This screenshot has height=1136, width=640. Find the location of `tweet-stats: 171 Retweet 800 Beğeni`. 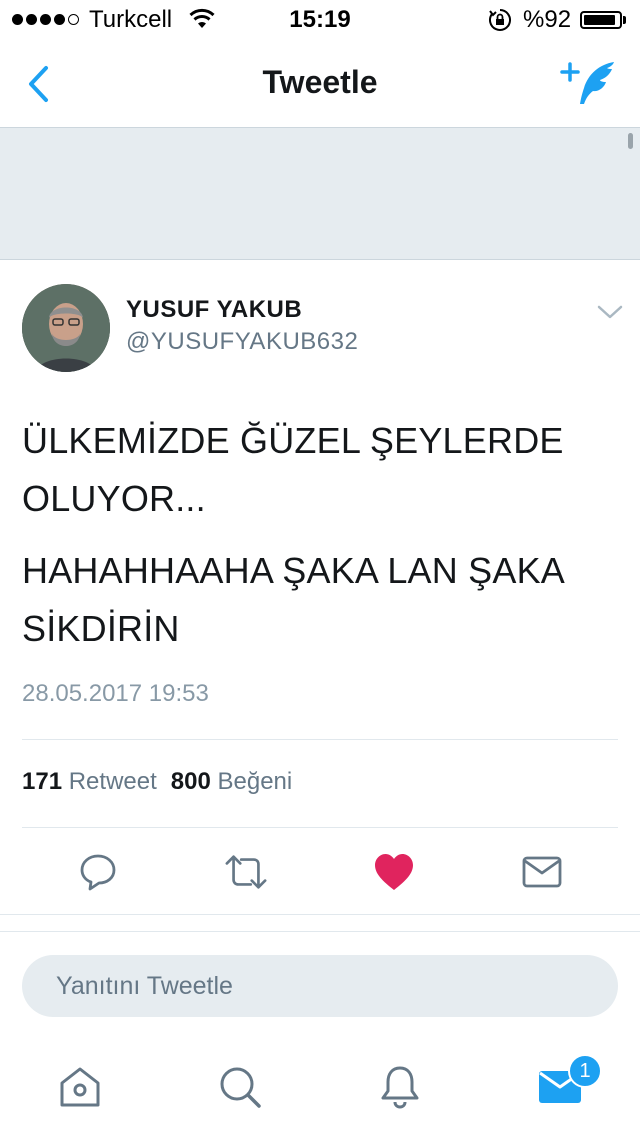

tweet-stats: 171 Retweet 800 Beğeni is located at coordinates (157, 782).